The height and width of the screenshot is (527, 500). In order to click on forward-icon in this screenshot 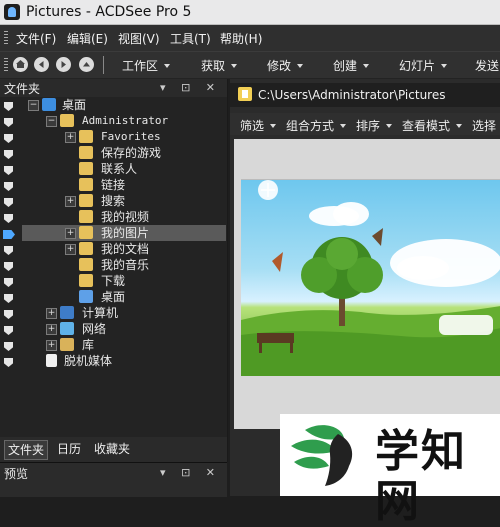, I will do `click(63, 64)`.